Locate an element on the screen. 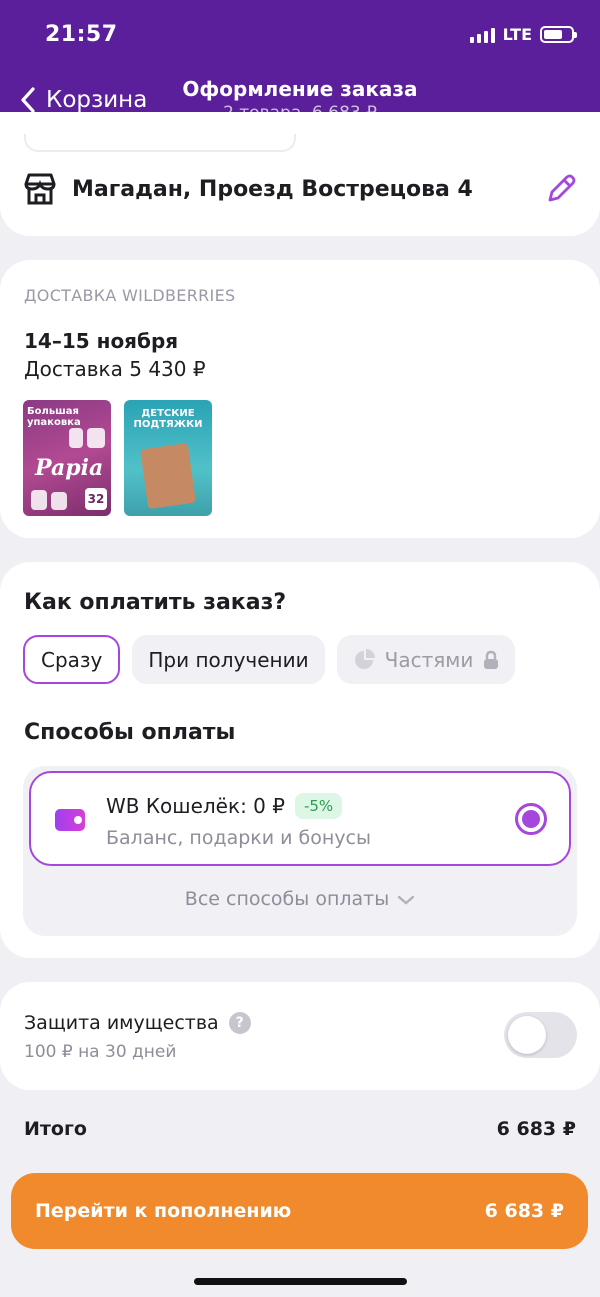  all-methods-label: Все способы оплаты is located at coordinates (287, 899).